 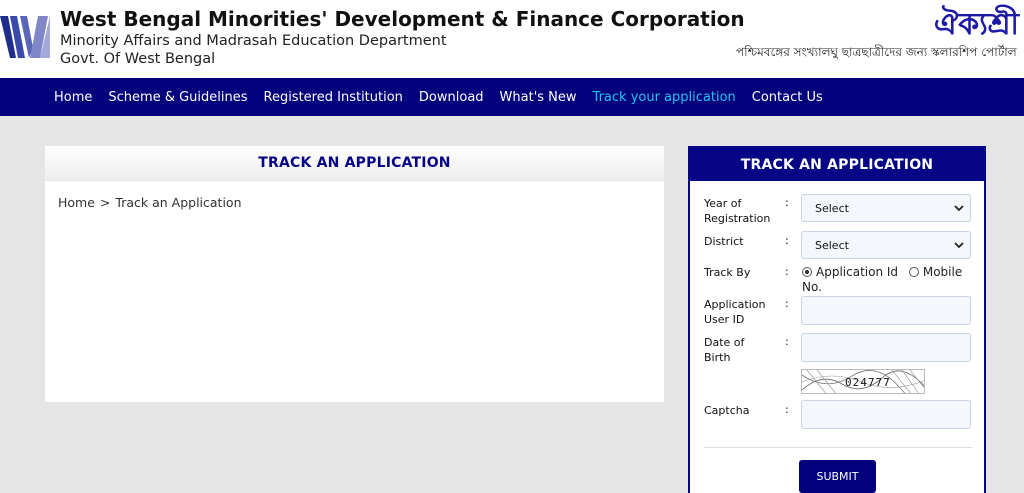 I want to click on form-divider, so click(x=838, y=447).